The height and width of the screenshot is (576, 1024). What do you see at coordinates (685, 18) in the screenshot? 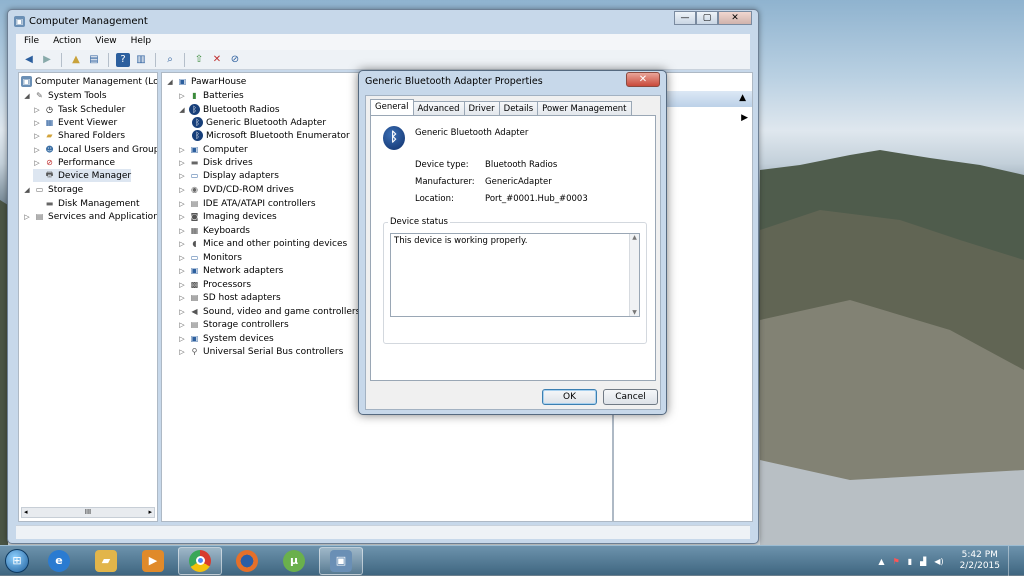
I see `minimize-button: —` at bounding box center [685, 18].